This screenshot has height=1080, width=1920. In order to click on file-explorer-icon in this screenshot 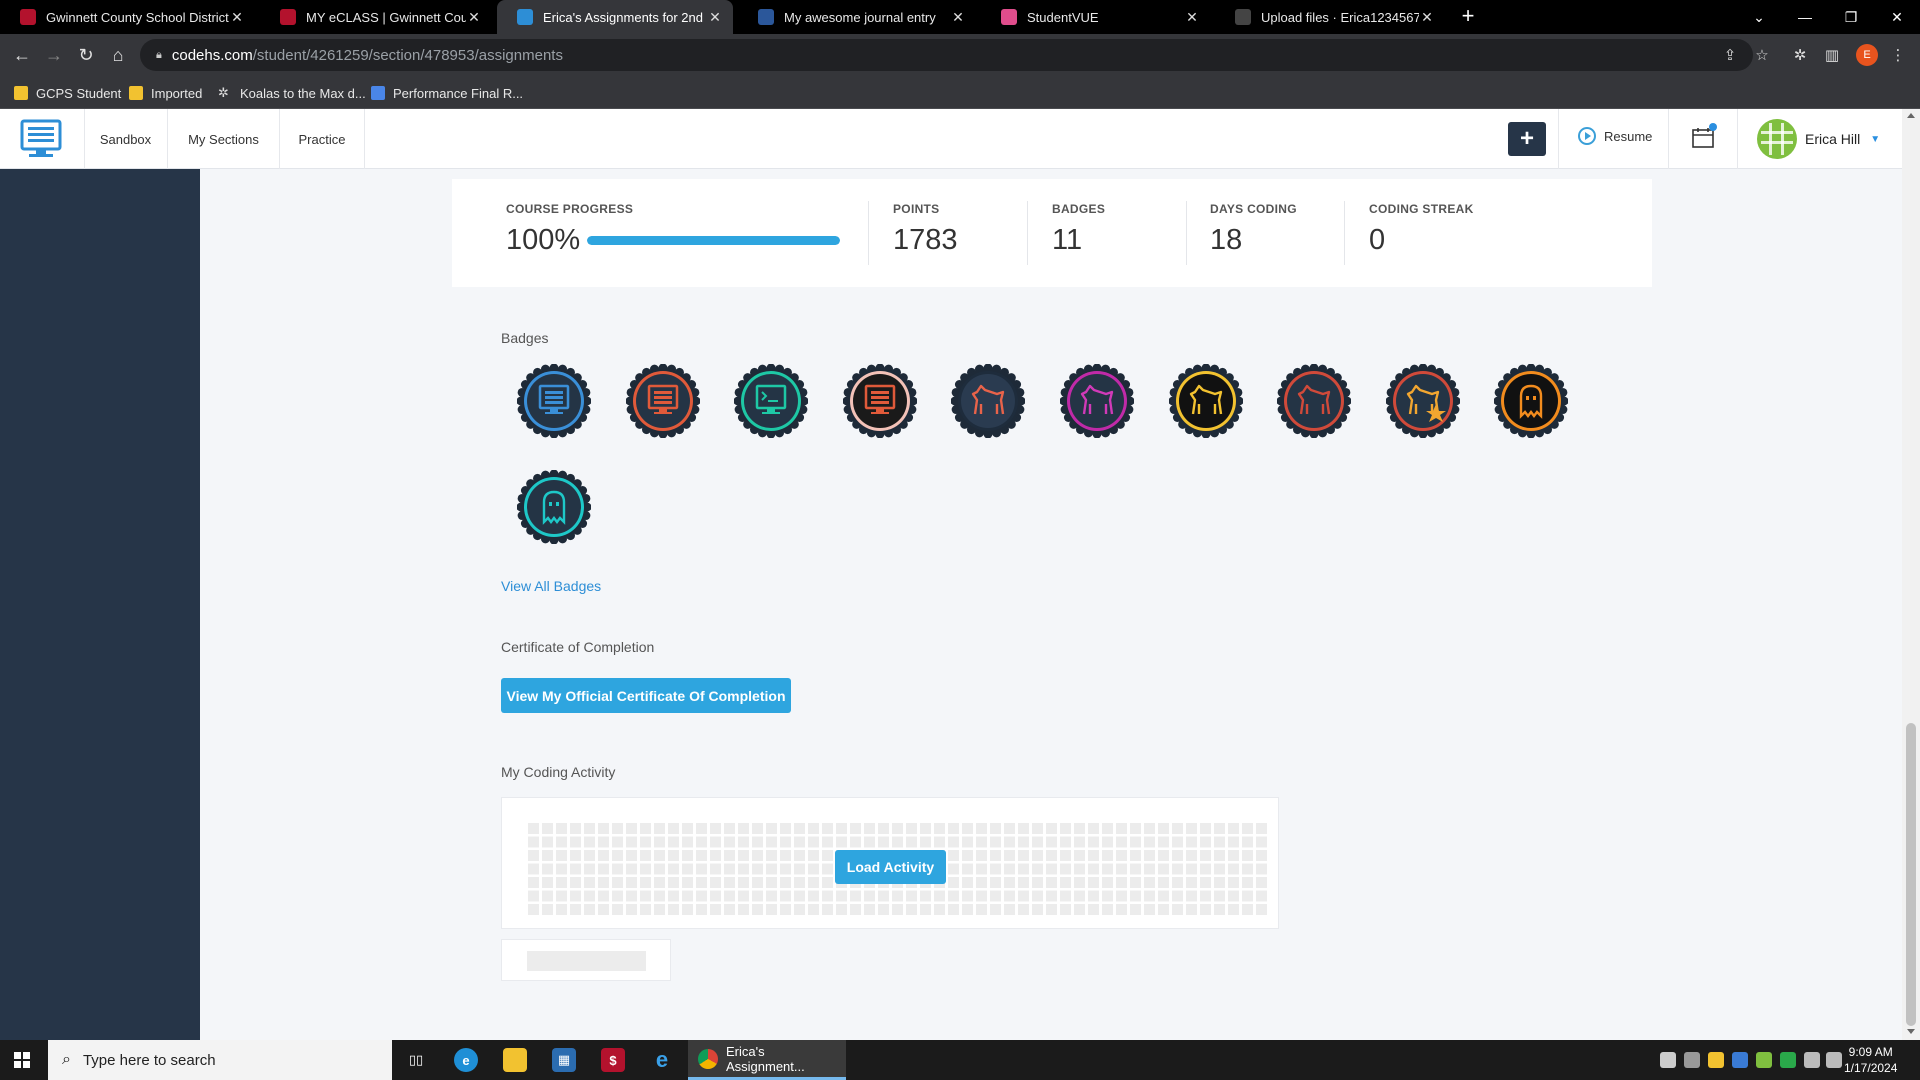, I will do `click(515, 1060)`.